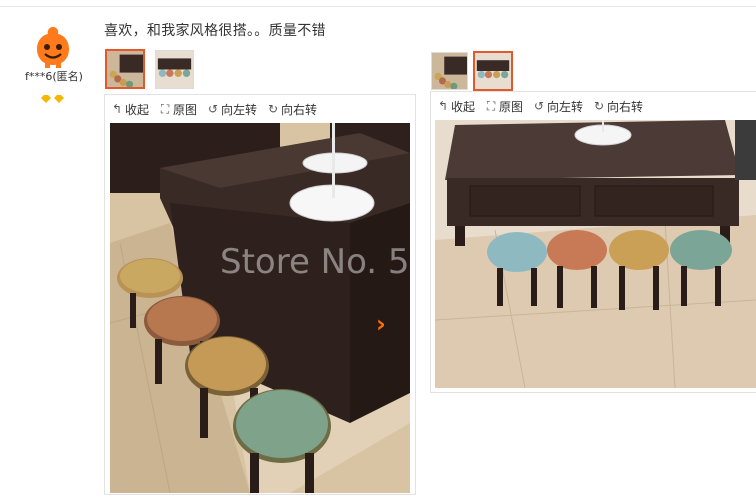  I want to click on reviewer-avatar, so click(53, 47).